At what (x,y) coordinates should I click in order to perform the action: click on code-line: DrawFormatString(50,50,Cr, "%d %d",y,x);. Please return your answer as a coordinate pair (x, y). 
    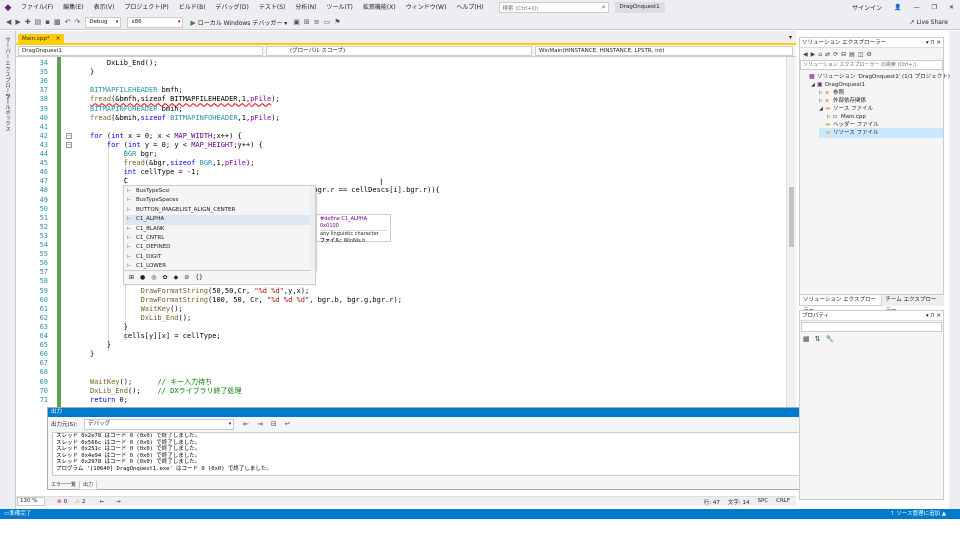
    Looking at the image, I should click on (200, 291).